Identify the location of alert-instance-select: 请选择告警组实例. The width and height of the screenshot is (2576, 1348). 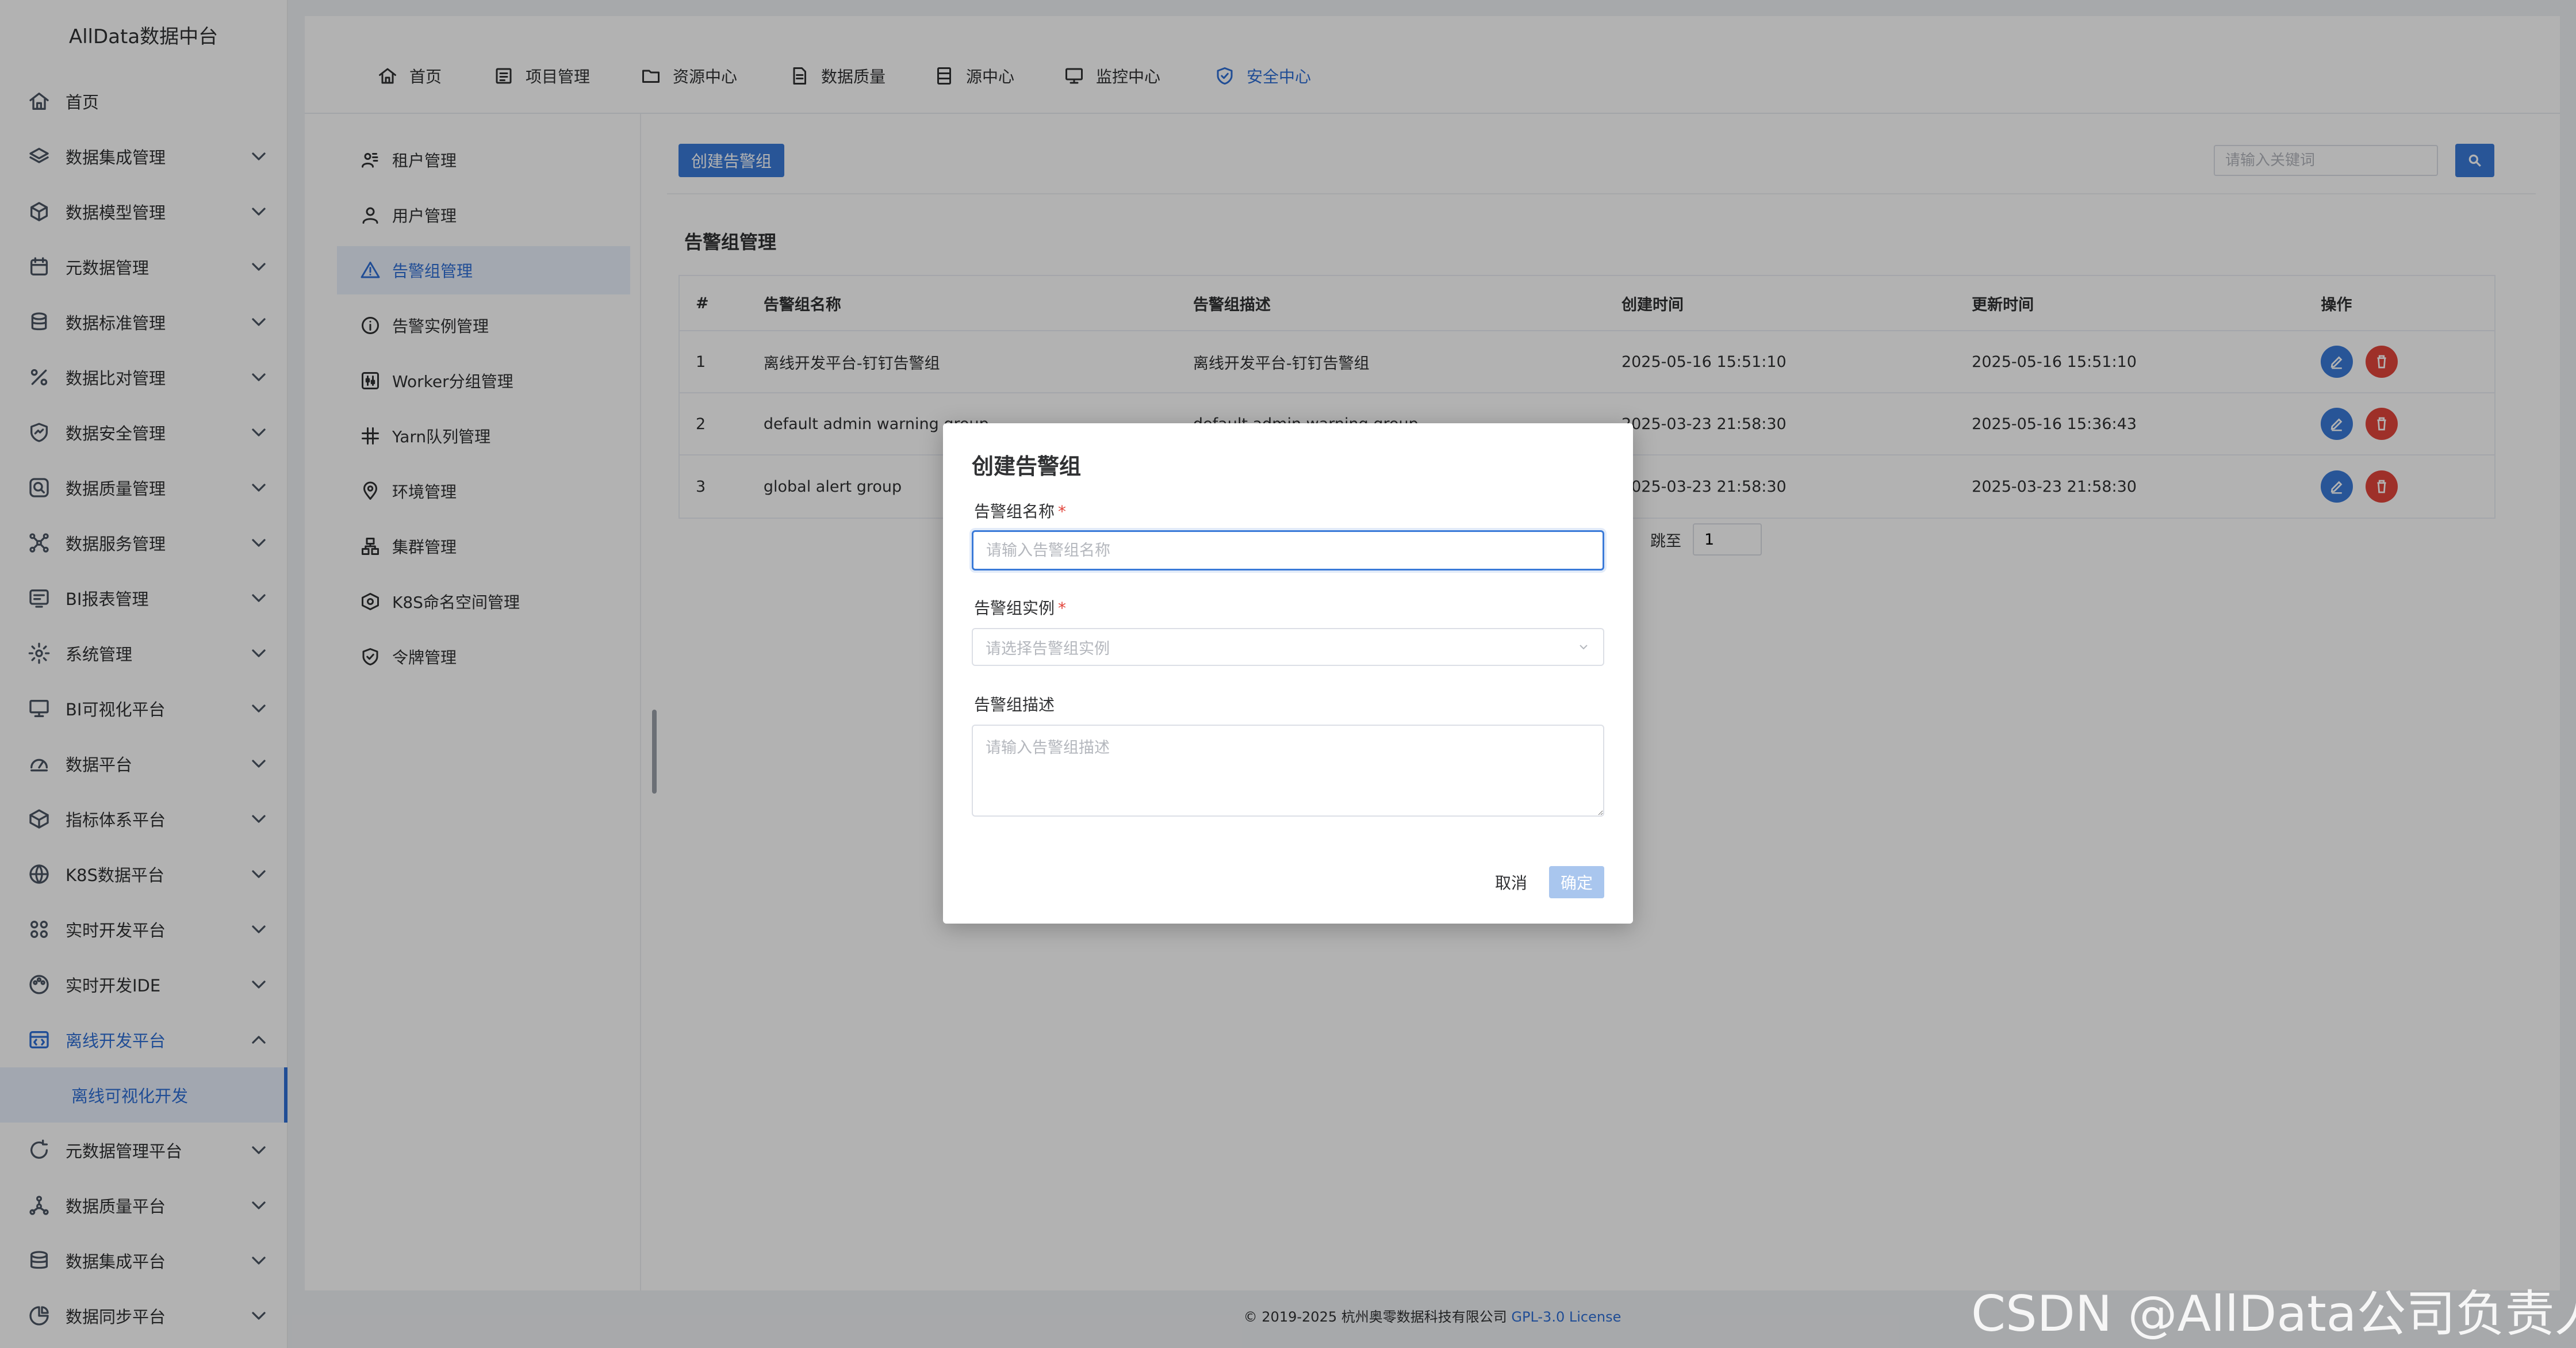
(1288, 647).